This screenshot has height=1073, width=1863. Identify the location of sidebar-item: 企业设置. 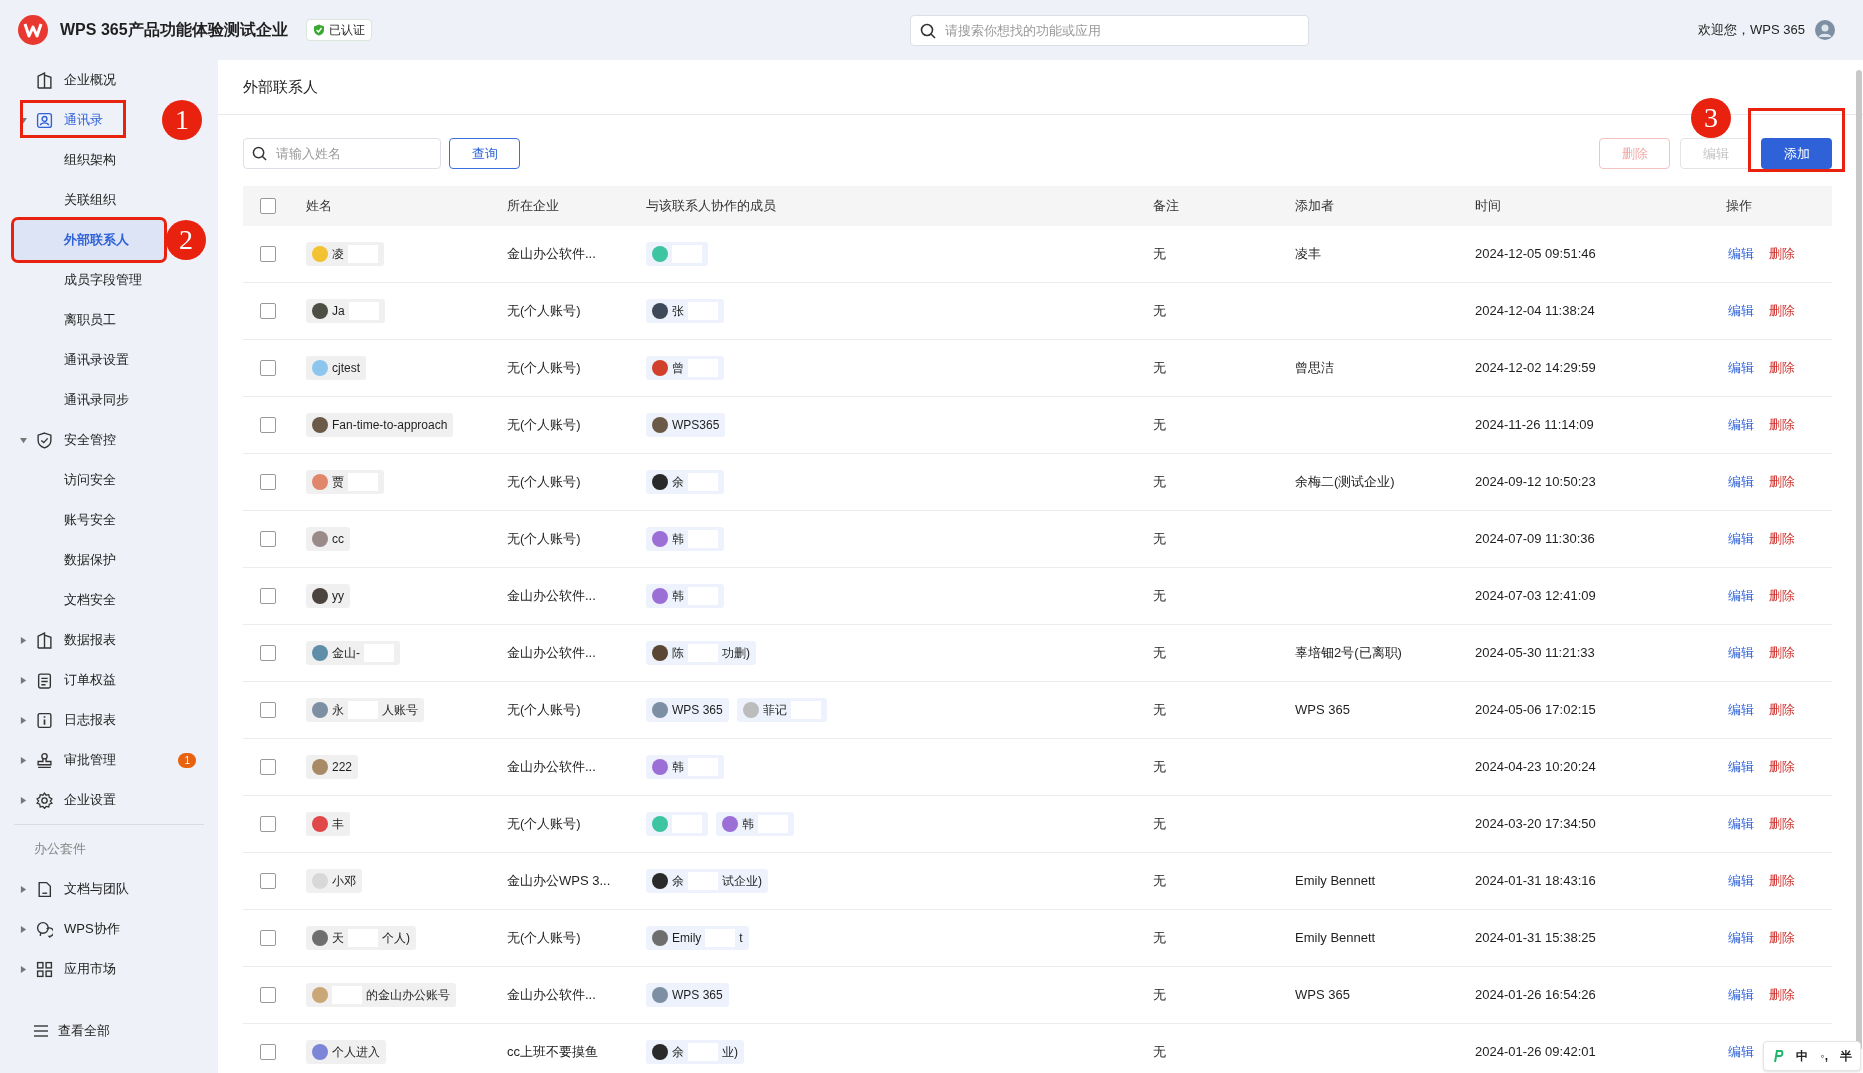
(109, 800).